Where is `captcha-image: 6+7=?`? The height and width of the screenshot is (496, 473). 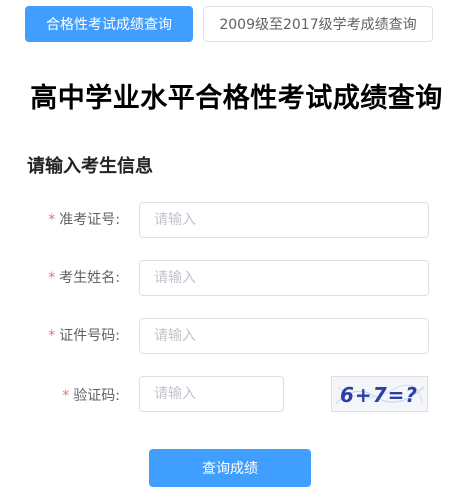 captcha-image: 6+7=? is located at coordinates (379, 394).